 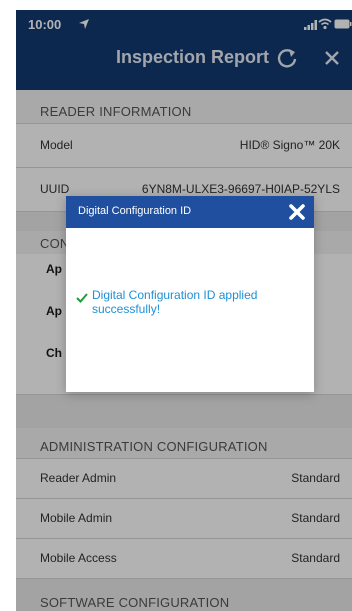 What do you see at coordinates (135, 211) in the screenshot?
I see `dialog-title: Digital Configuration ID` at bounding box center [135, 211].